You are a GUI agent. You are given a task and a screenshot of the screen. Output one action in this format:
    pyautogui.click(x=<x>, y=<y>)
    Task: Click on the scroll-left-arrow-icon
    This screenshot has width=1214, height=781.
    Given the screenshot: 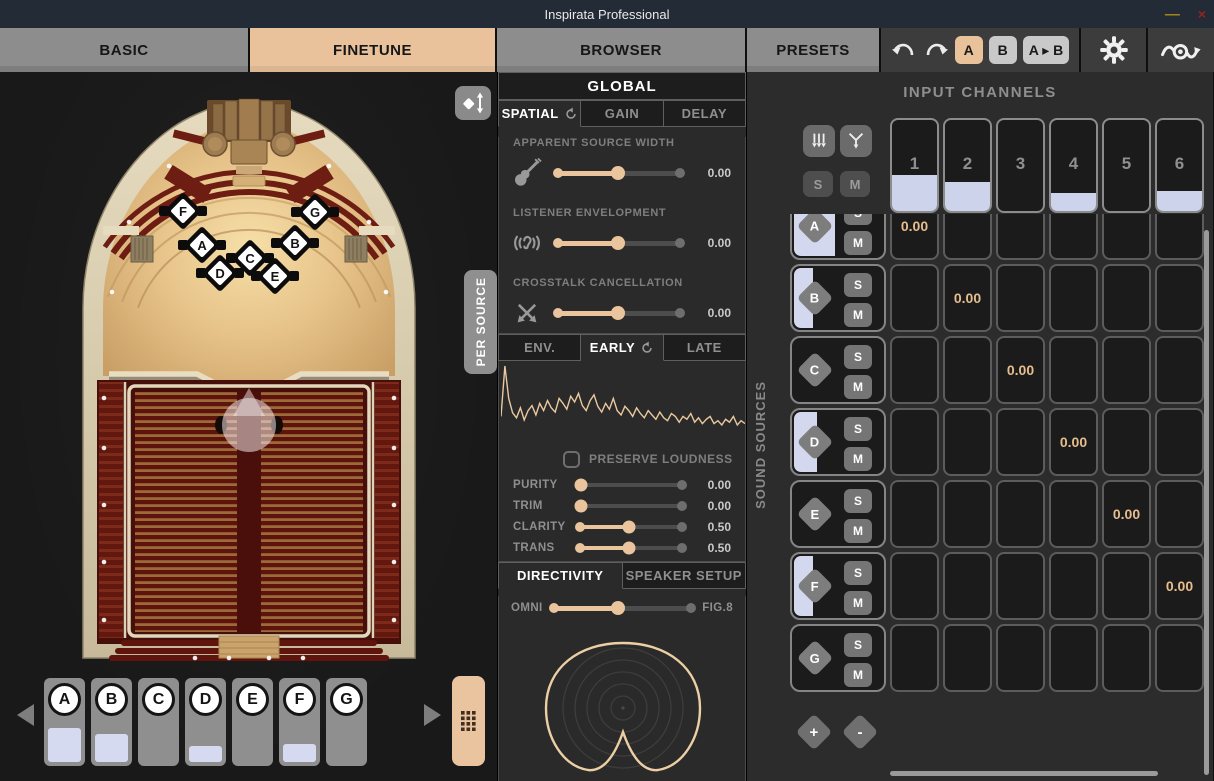 What is the action you would take?
    pyautogui.click(x=25, y=715)
    